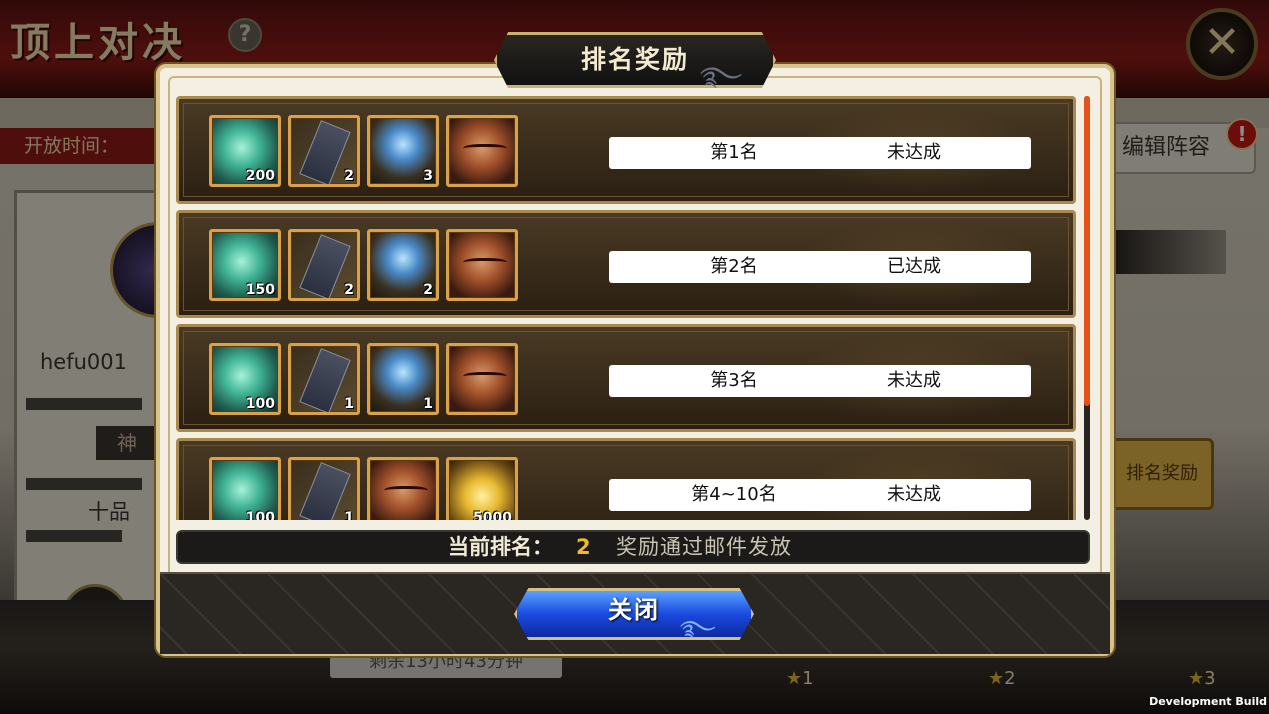  I want to click on current-rank-value: 2, so click(583, 547).